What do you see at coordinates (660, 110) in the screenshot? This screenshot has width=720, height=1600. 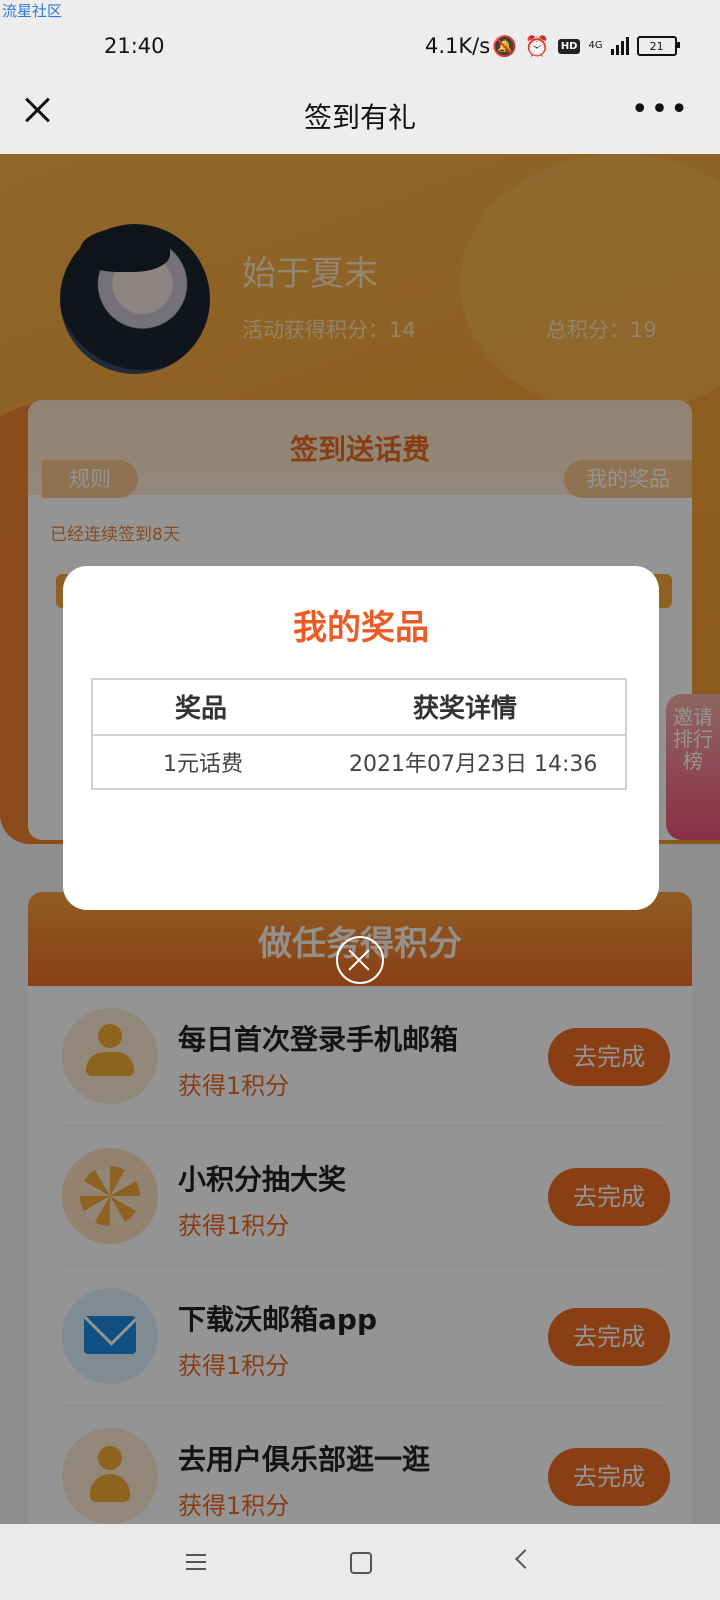 I see `more-icon: •••` at bounding box center [660, 110].